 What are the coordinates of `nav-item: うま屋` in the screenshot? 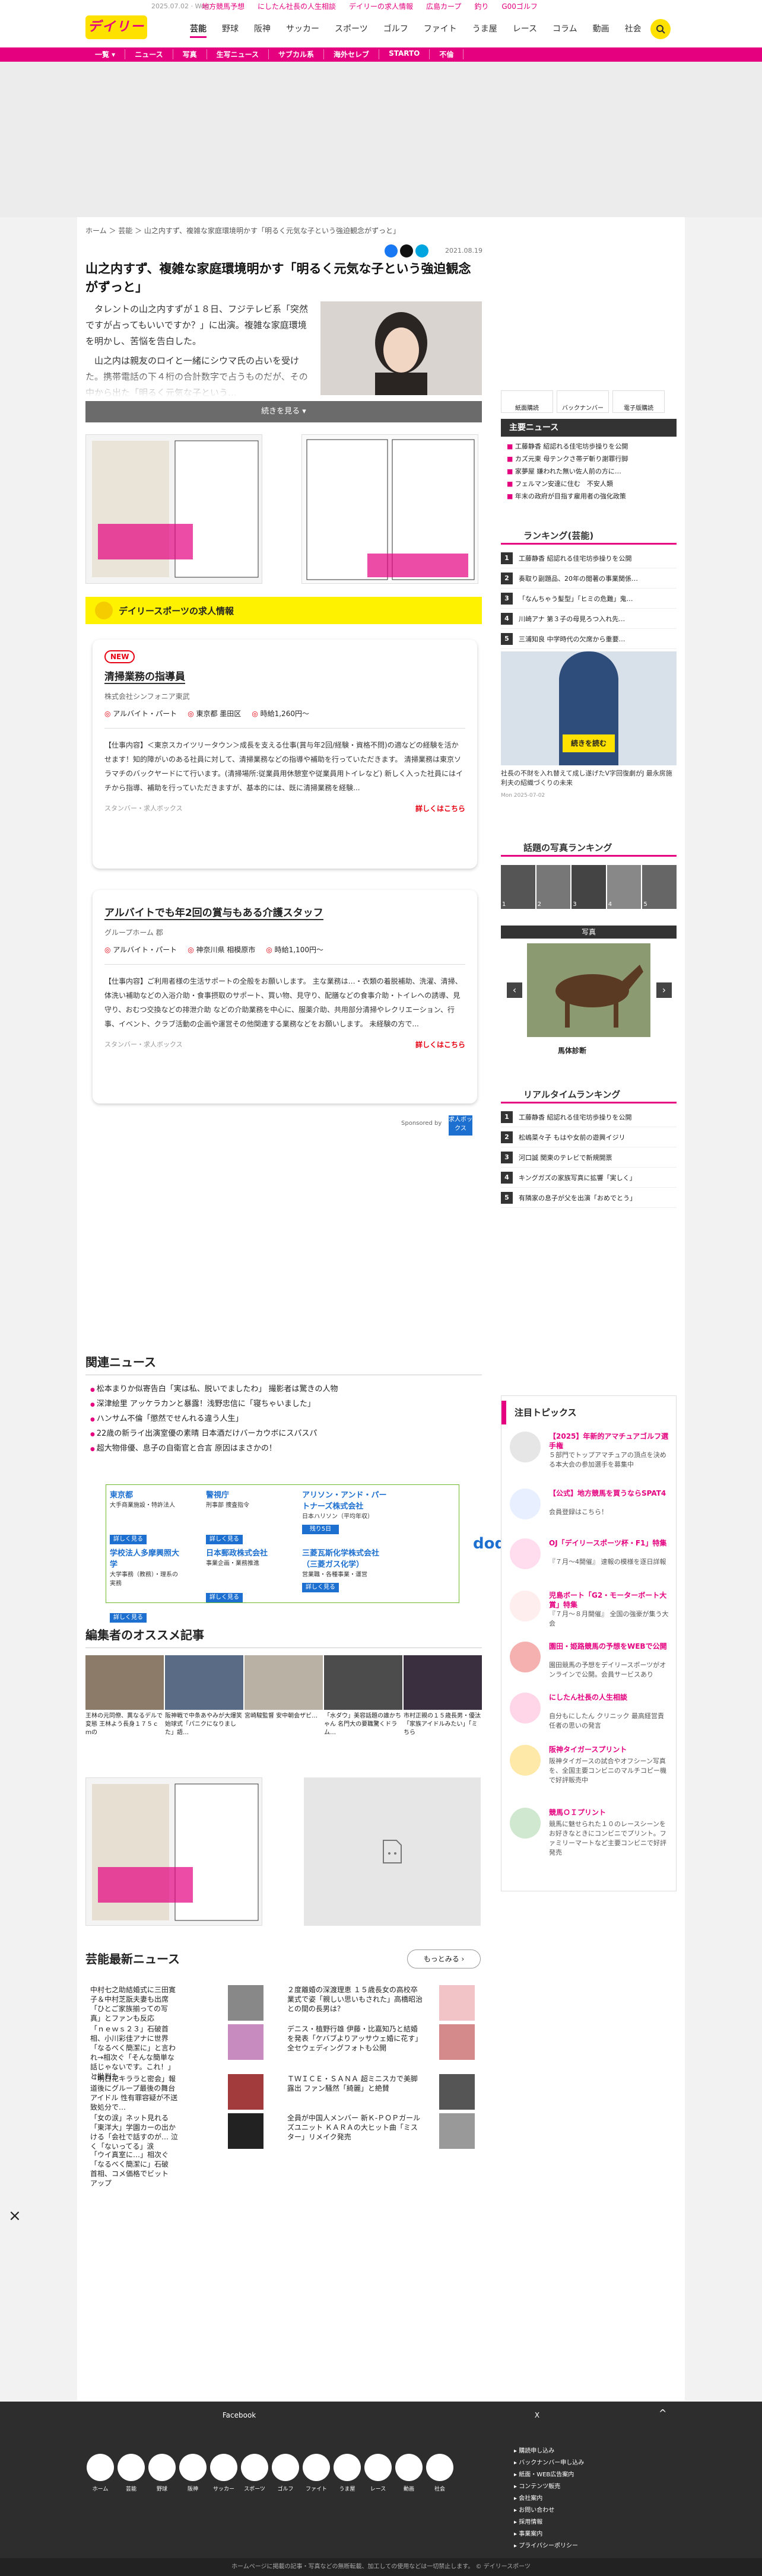 It's located at (484, 30).